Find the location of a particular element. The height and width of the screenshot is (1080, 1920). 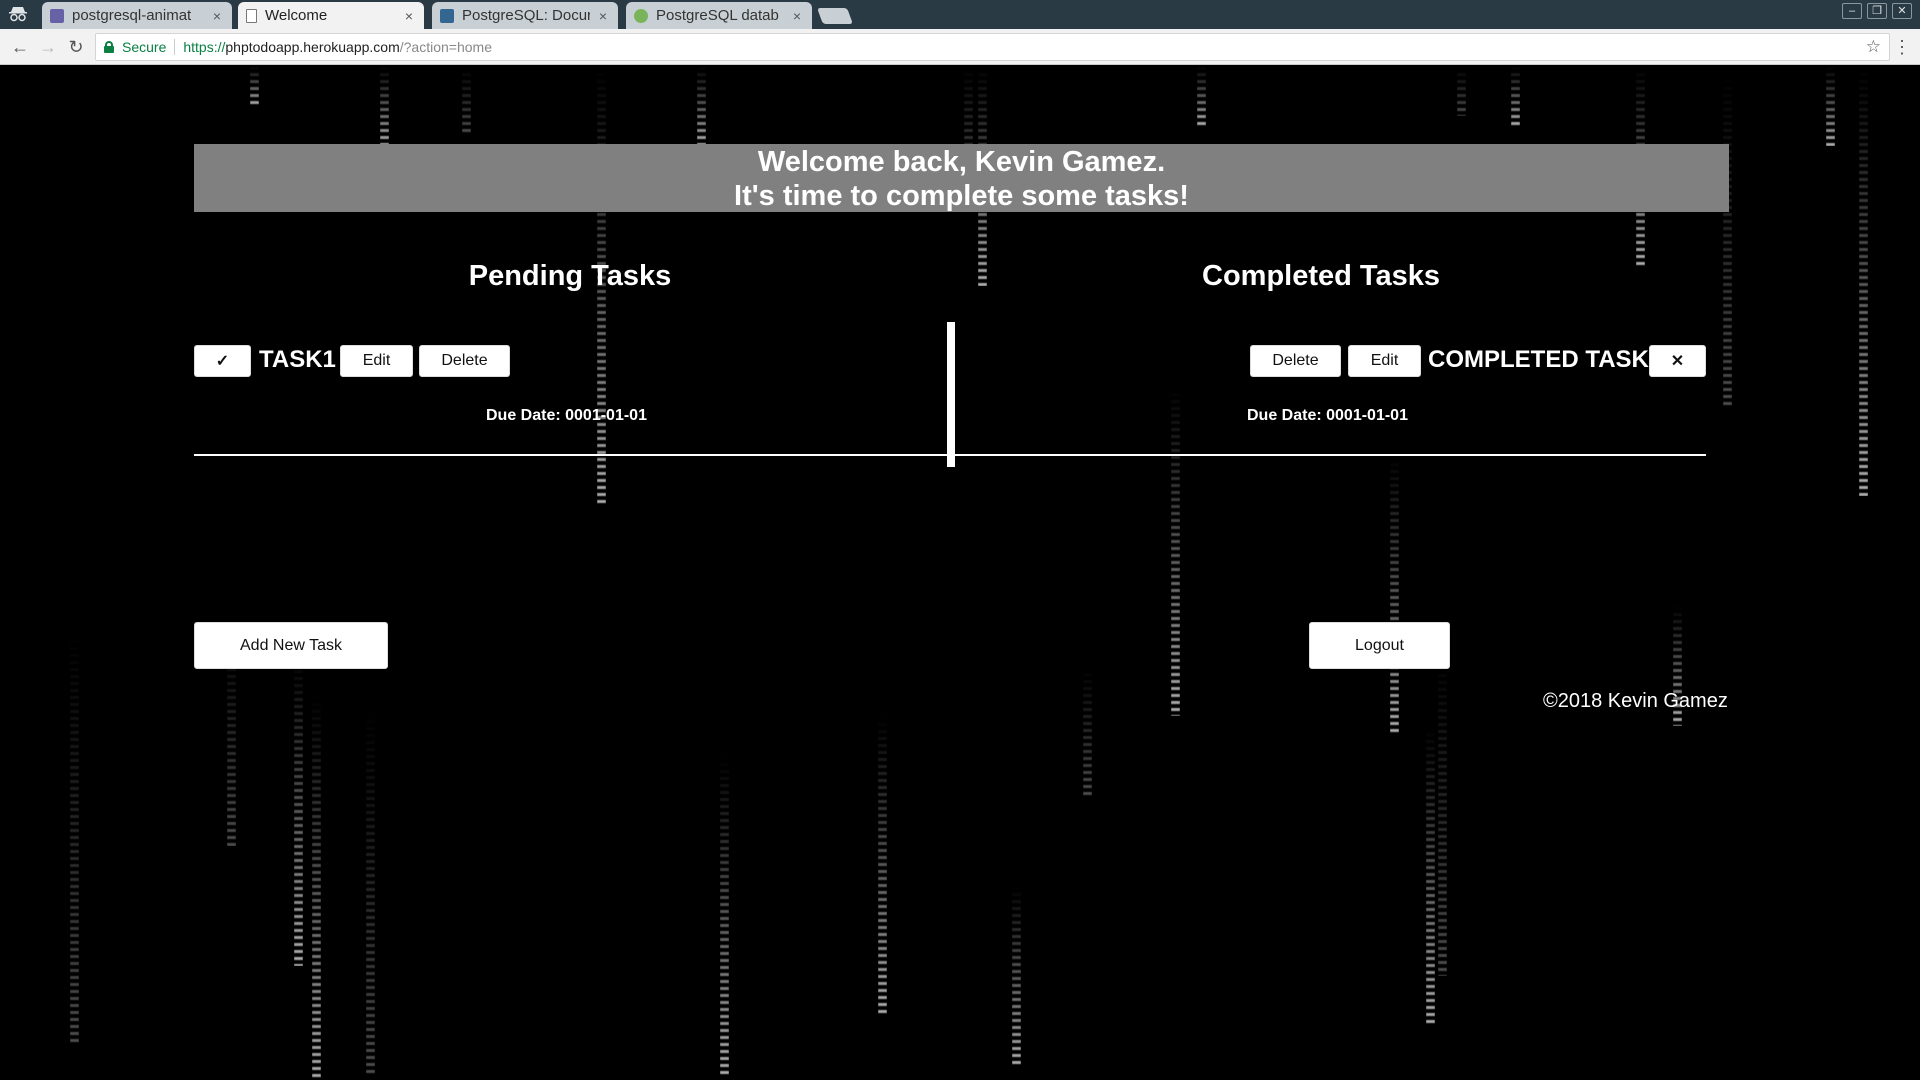

tab-title: postgresql-animat is located at coordinates (132, 15).